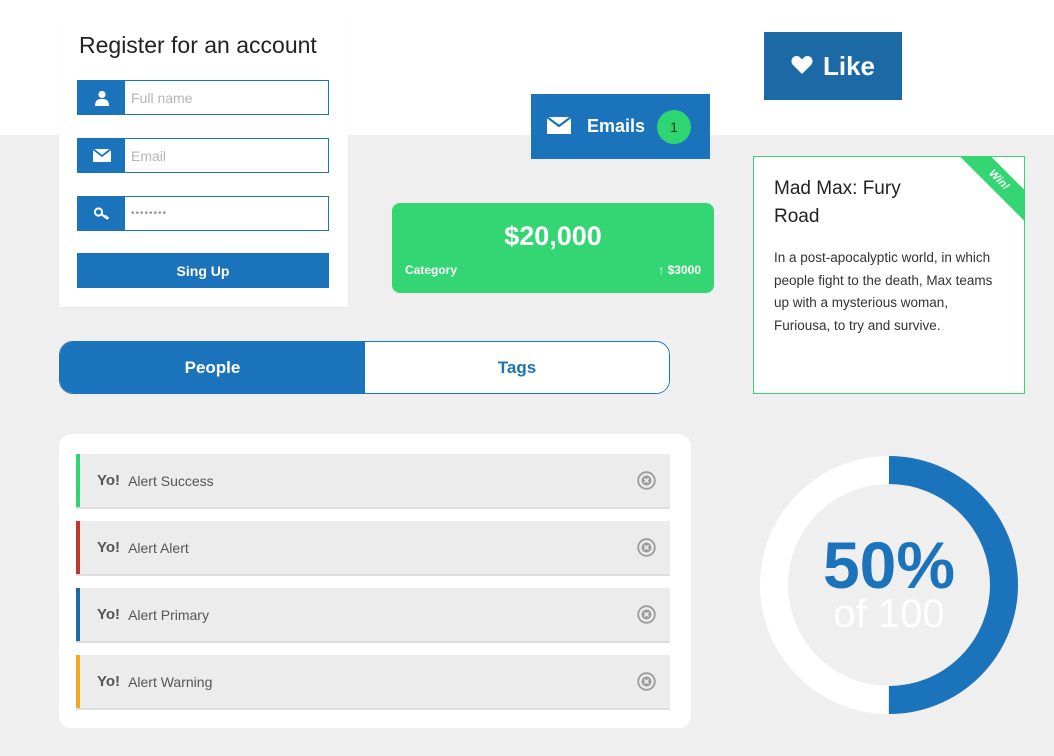  Describe the element at coordinates (203, 270) in the screenshot. I see `signup-button: Sing Up` at that location.